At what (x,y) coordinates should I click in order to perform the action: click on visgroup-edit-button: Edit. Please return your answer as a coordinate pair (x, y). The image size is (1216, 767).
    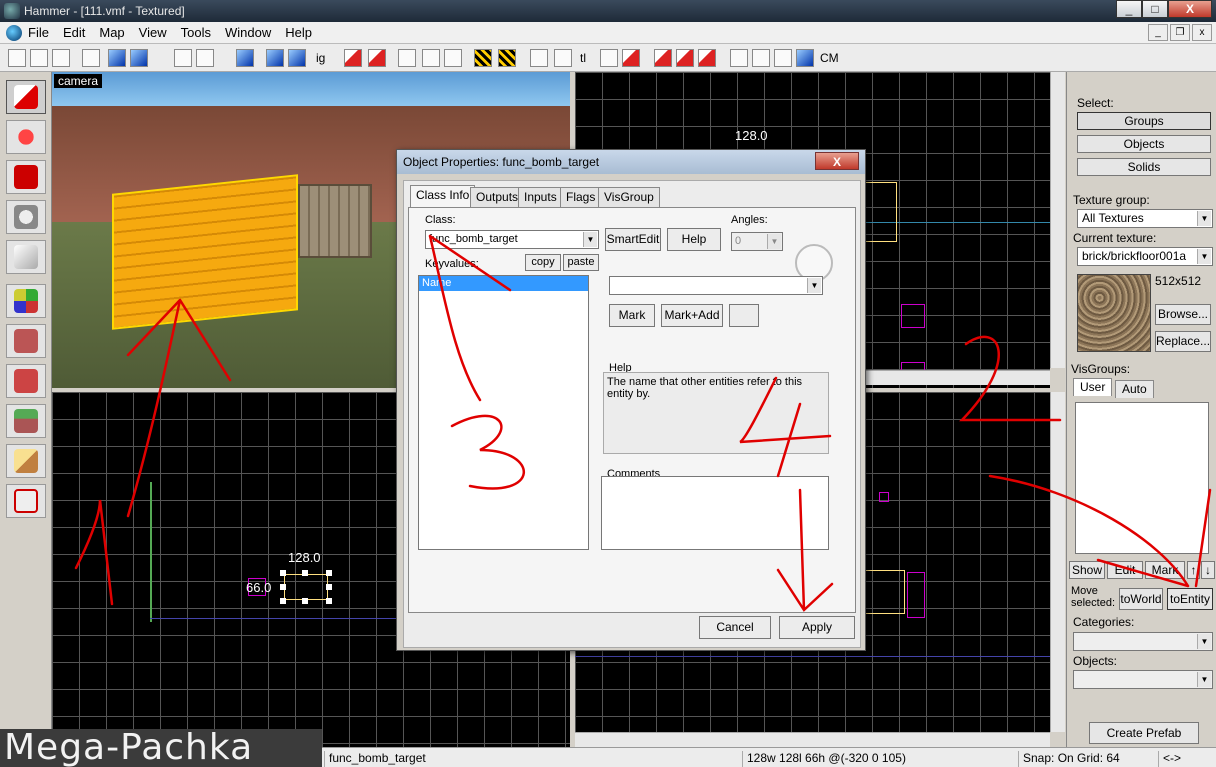
    Looking at the image, I should click on (1125, 570).